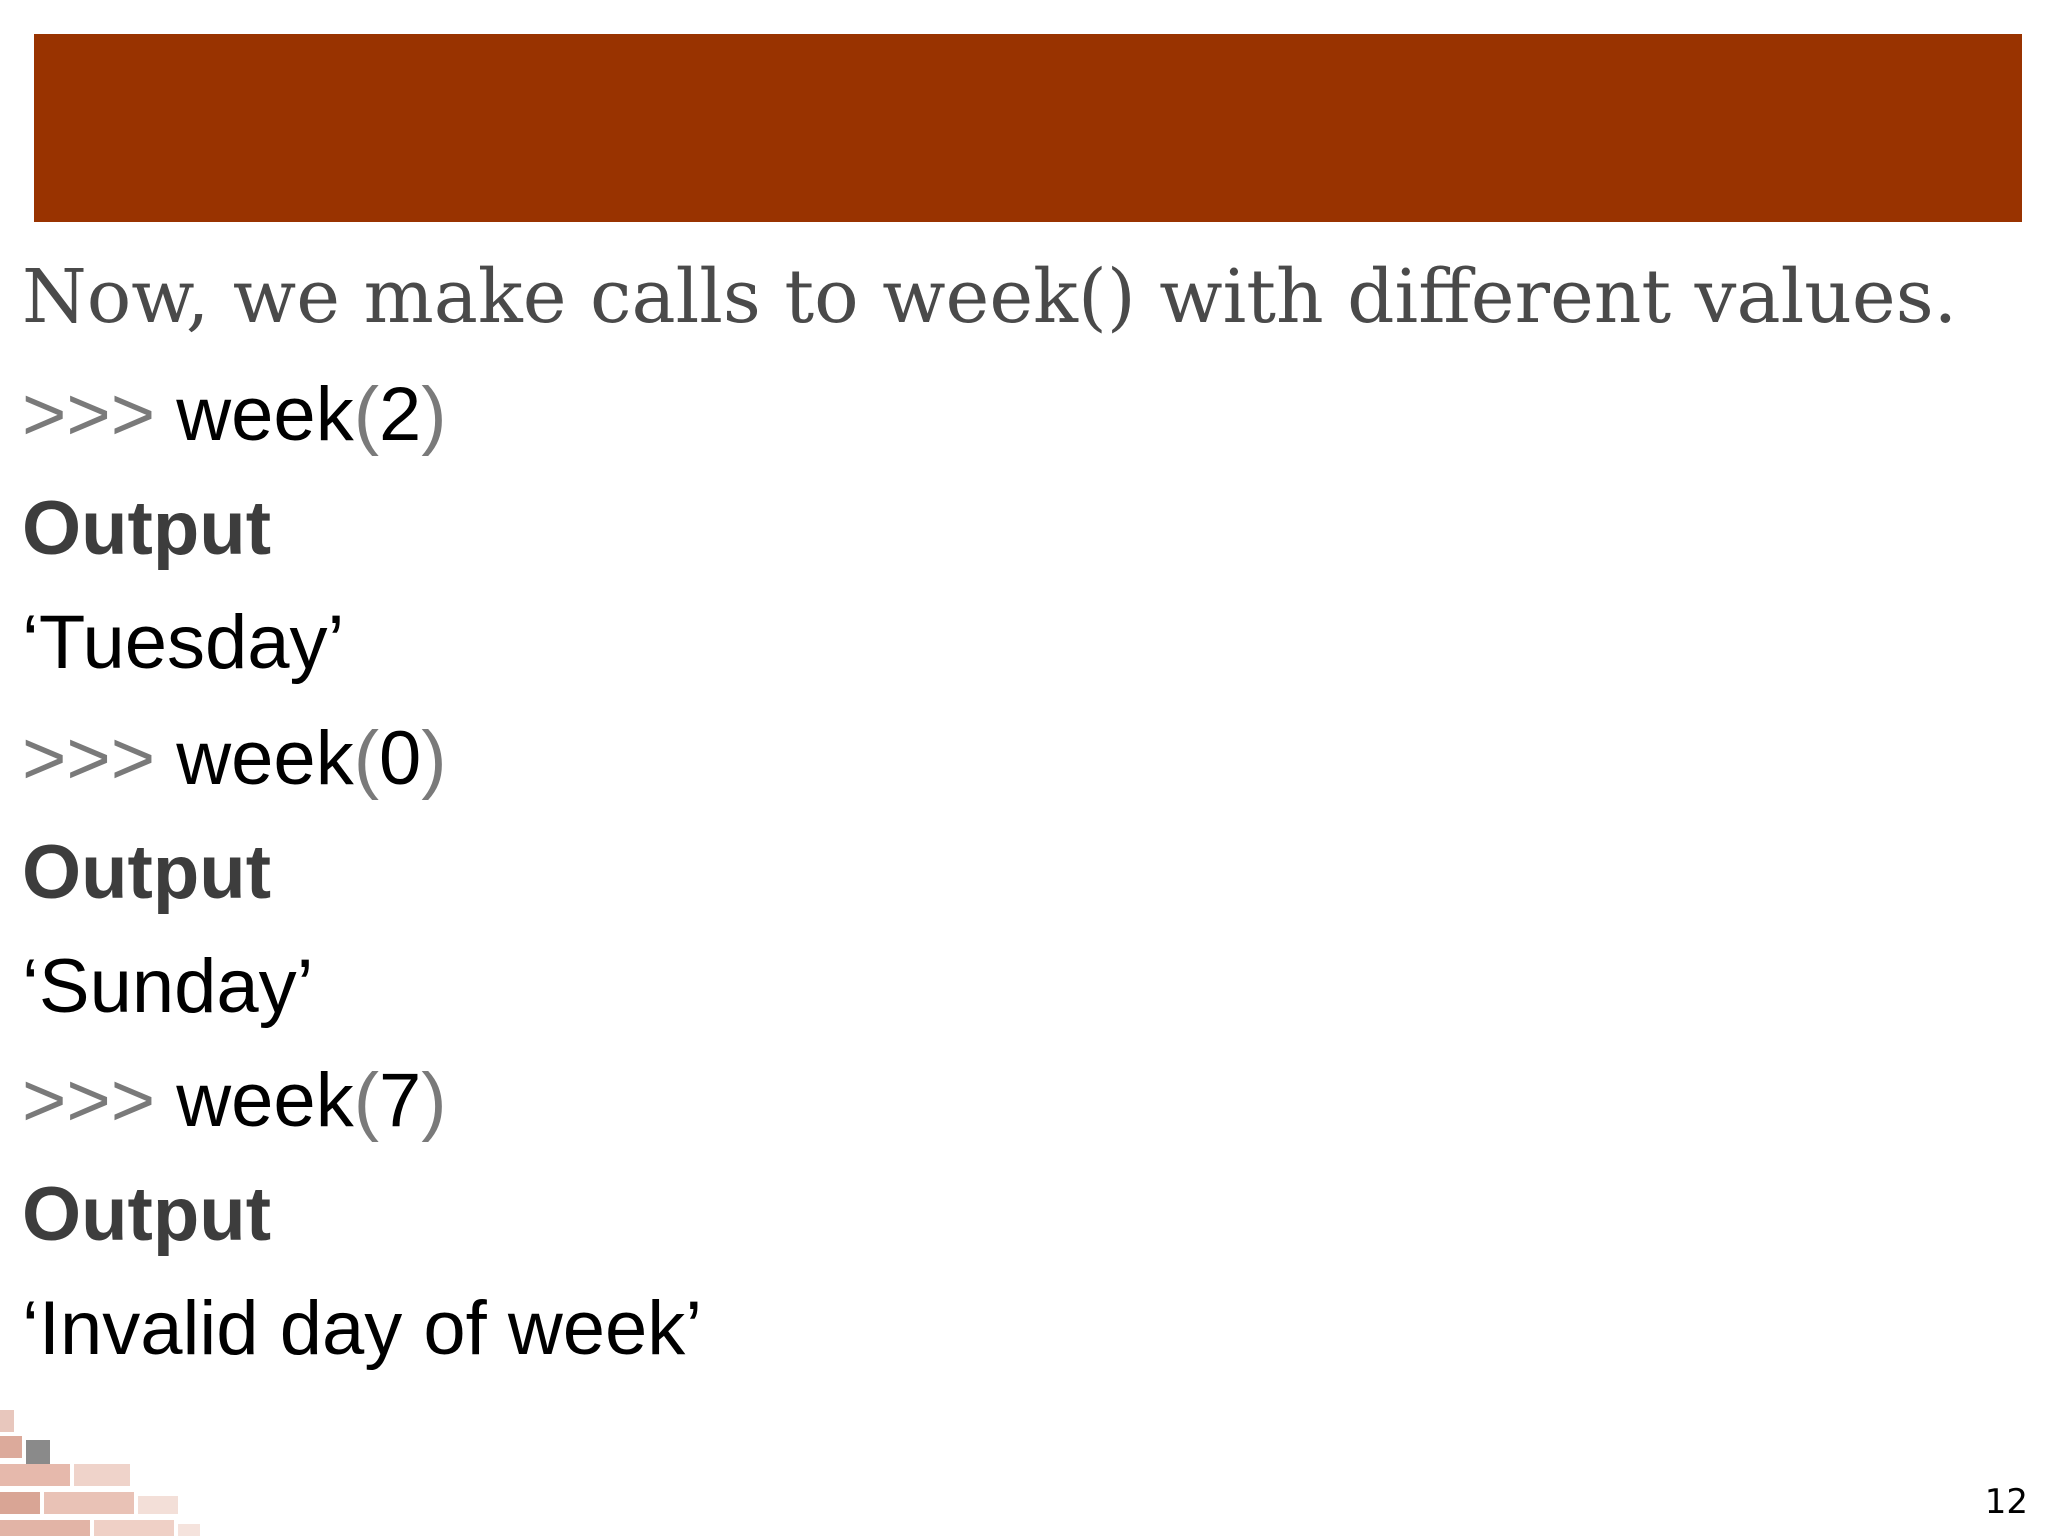  Describe the element at coordinates (2006, 1502) in the screenshot. I see `page-number: 12` at that location.